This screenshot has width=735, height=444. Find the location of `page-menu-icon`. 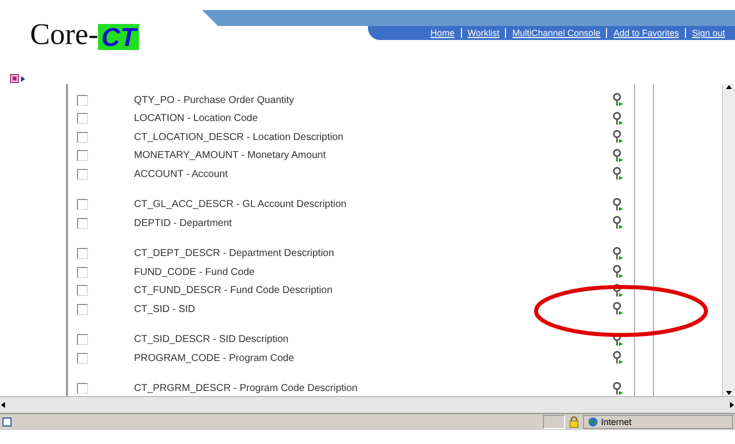

page-menu-icon is located at coordinates (18, 79).